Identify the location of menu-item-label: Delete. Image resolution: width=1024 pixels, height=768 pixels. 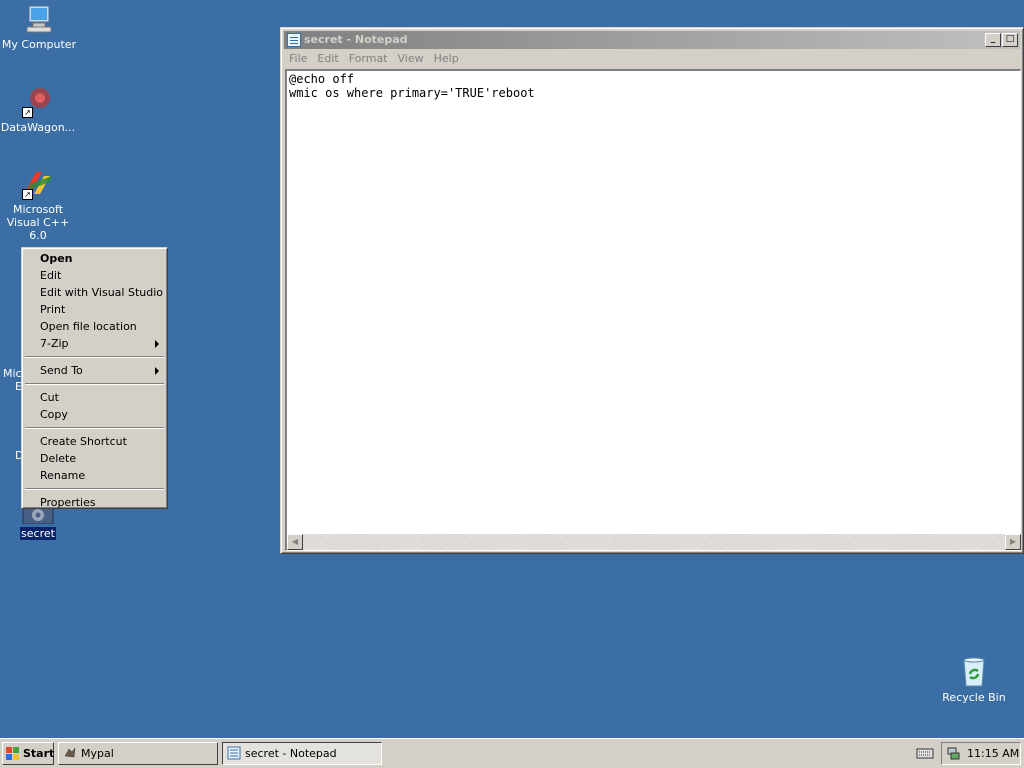
(58, 458).